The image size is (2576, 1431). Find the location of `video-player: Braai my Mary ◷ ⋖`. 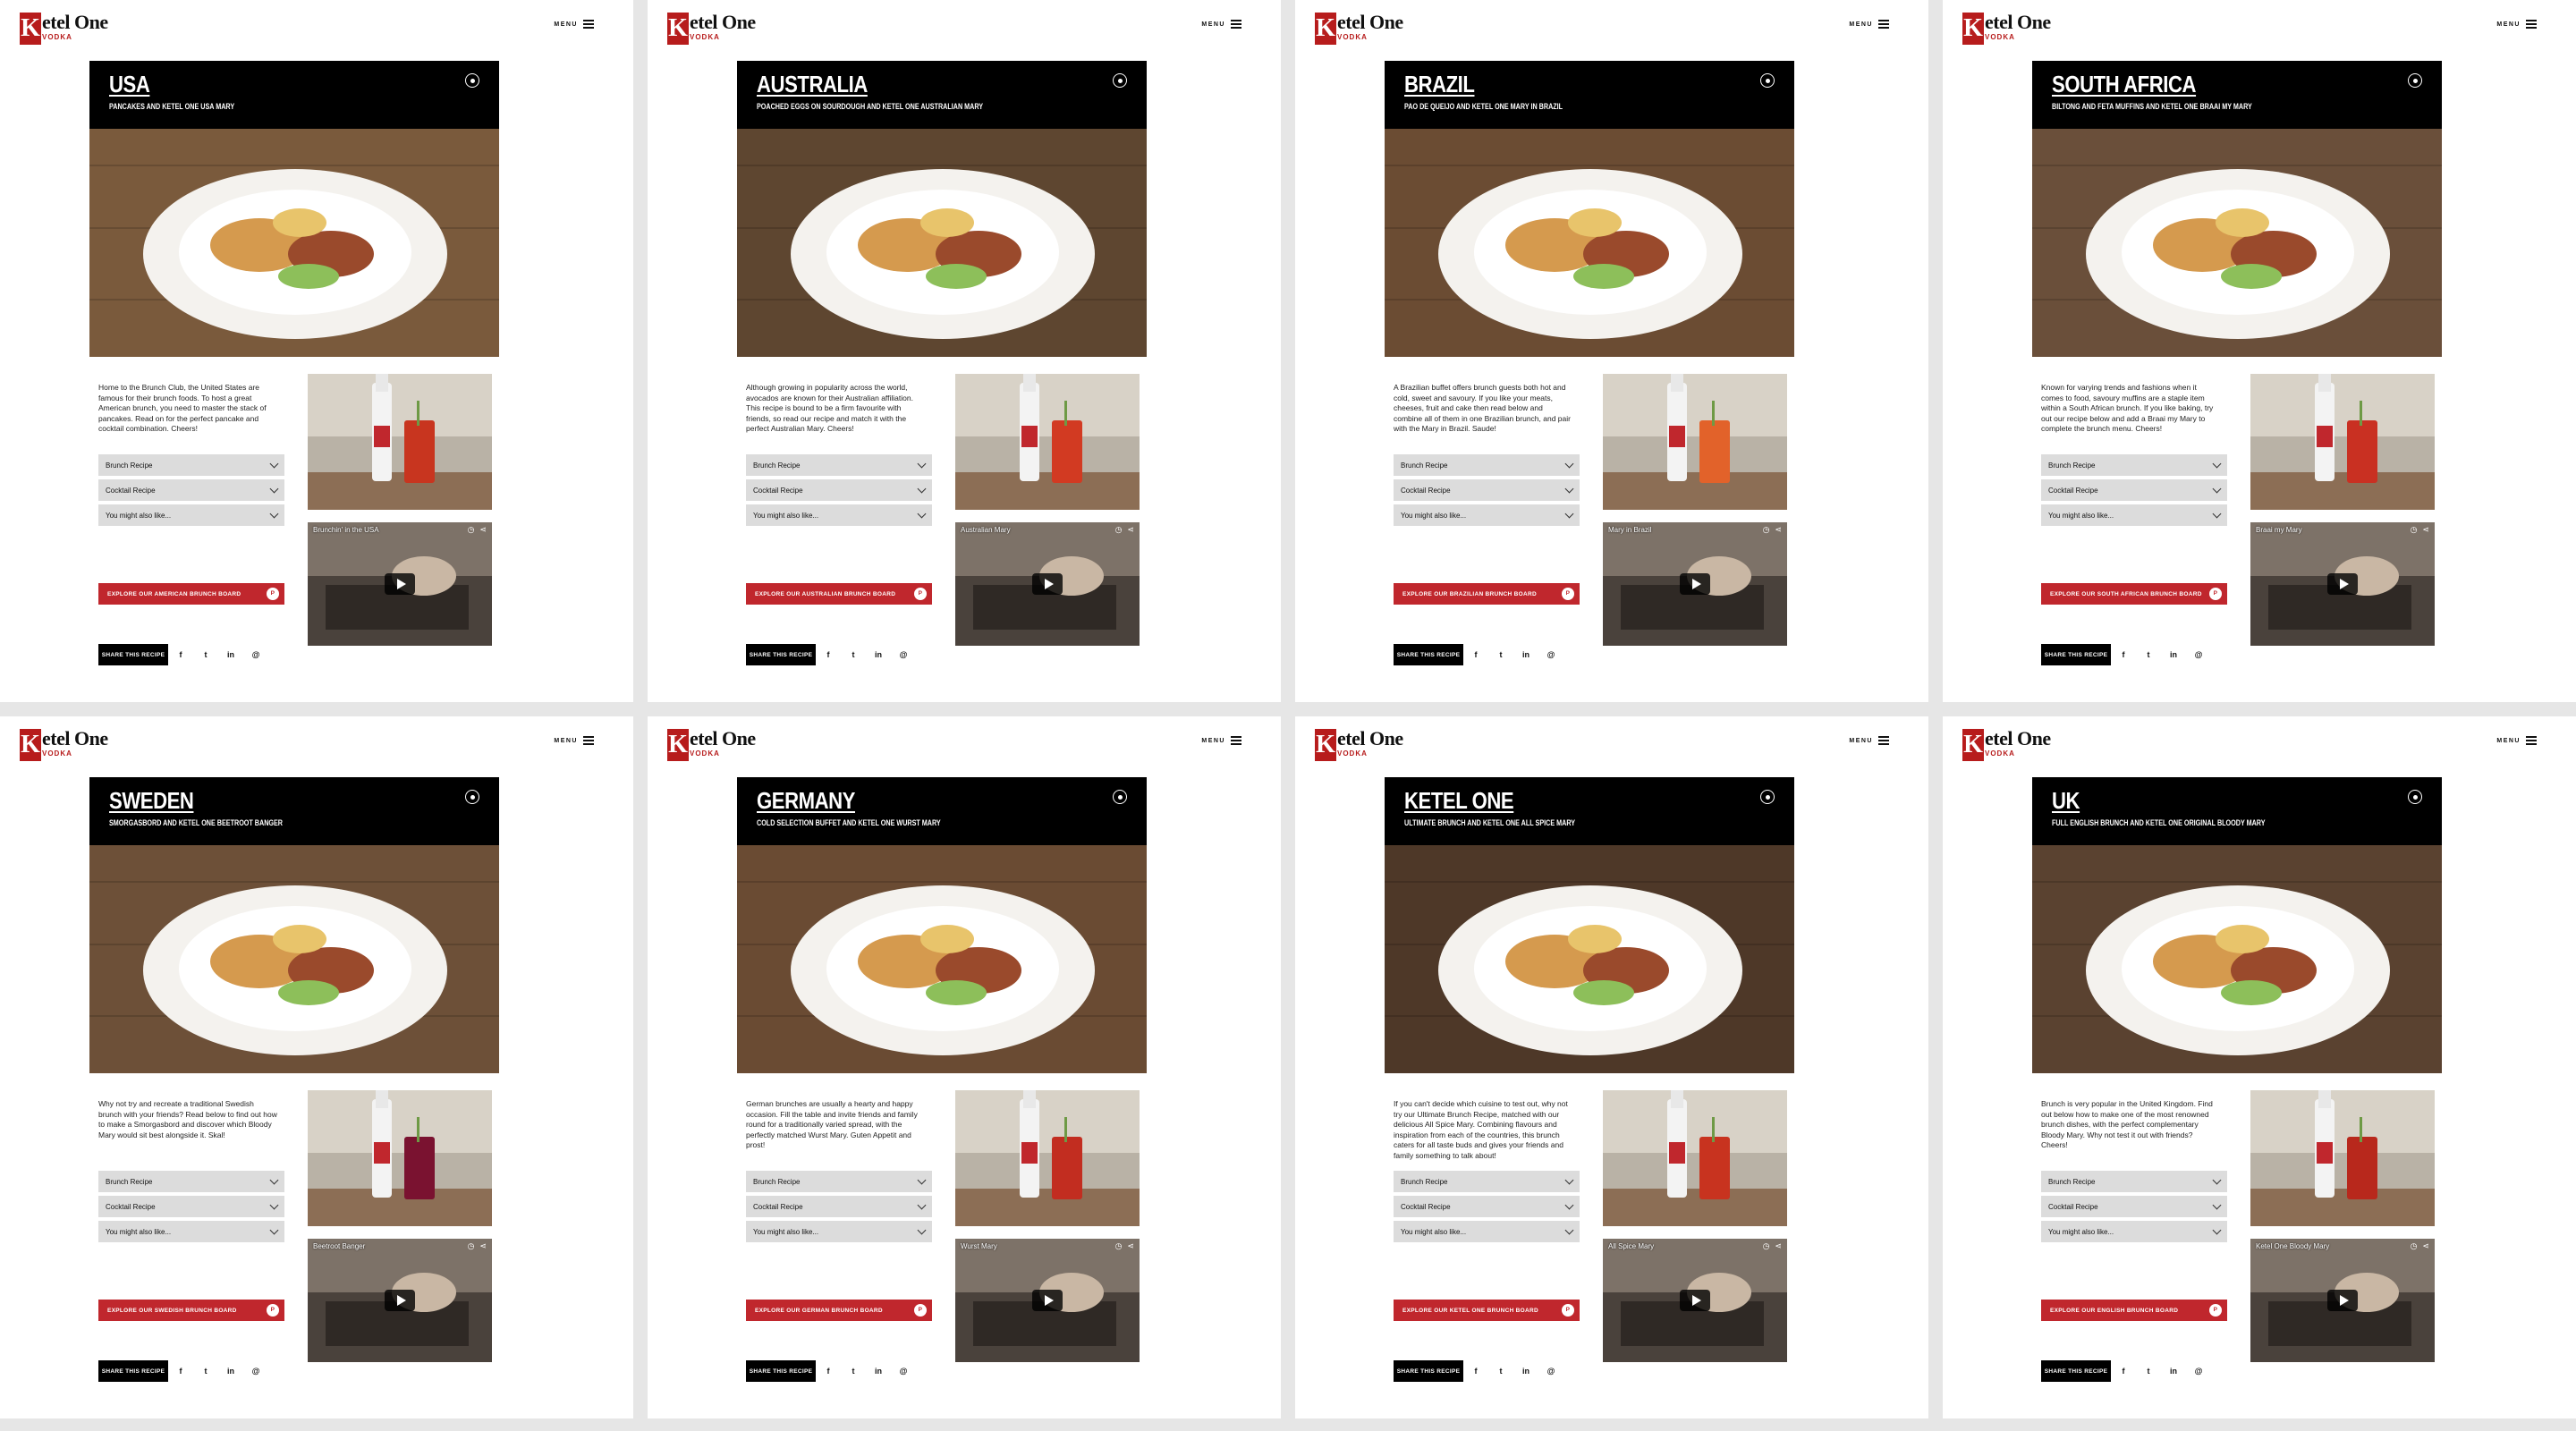

video-player: Braai my Mary ◷ ⋖ is located at coordinates (2342, 584).